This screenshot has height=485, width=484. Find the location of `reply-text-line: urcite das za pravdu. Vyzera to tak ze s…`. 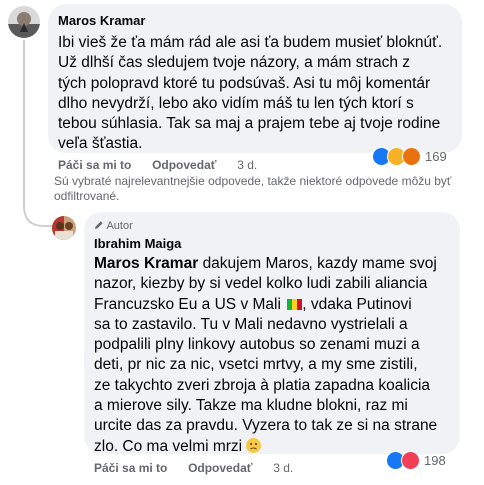

reply-text-line: urcite das za pravdu. Vyzera to tak ze s… is located at coordinates (266, 426).